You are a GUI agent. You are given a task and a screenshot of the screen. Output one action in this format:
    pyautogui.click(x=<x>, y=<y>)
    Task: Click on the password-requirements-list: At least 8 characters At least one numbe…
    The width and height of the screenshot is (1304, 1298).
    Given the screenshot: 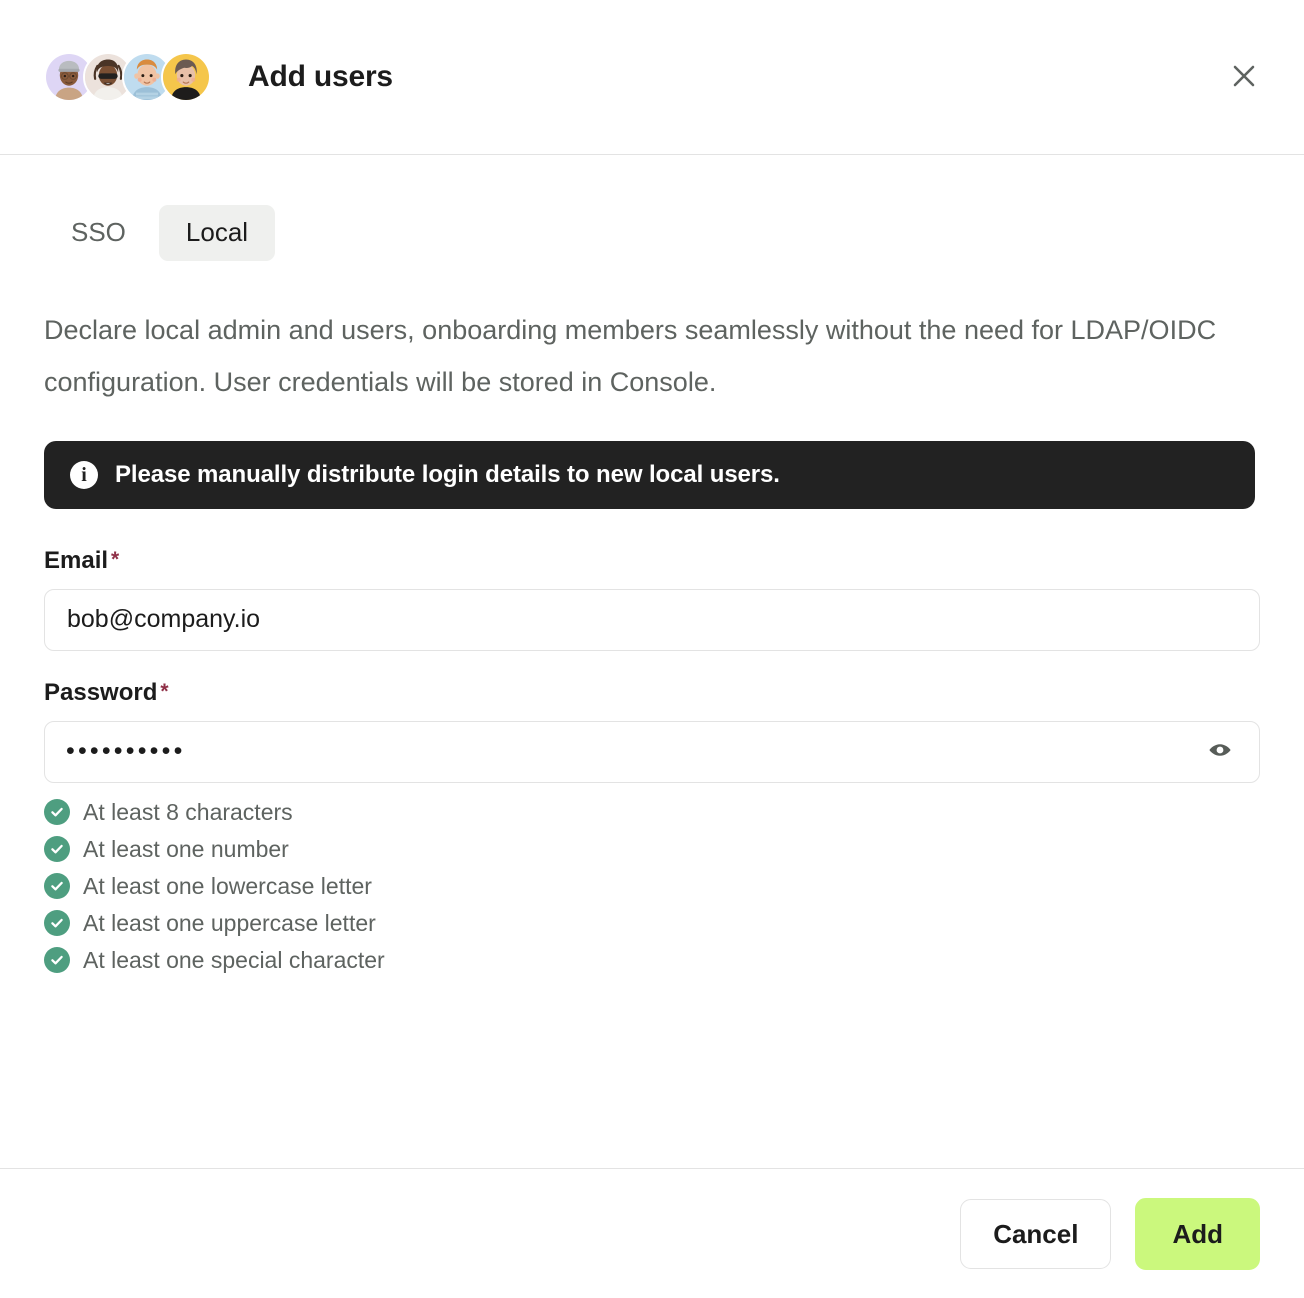 What is the action you would take?
    pyautogui.click(x=652, y=886)
    